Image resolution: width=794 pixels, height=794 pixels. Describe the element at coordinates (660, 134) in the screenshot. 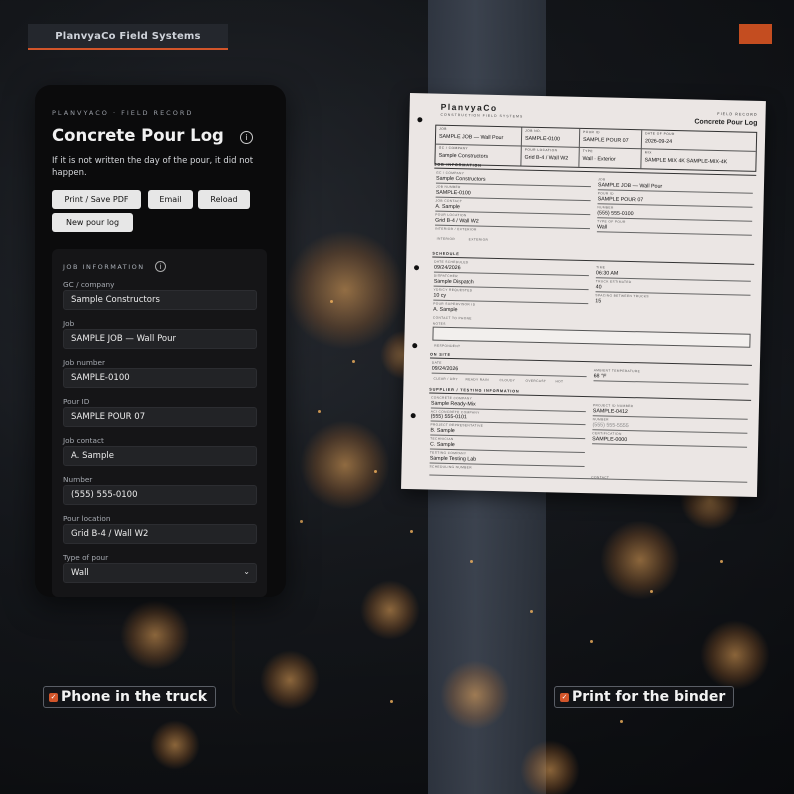

I see `grid-label: DATE OF POUR` at that location.